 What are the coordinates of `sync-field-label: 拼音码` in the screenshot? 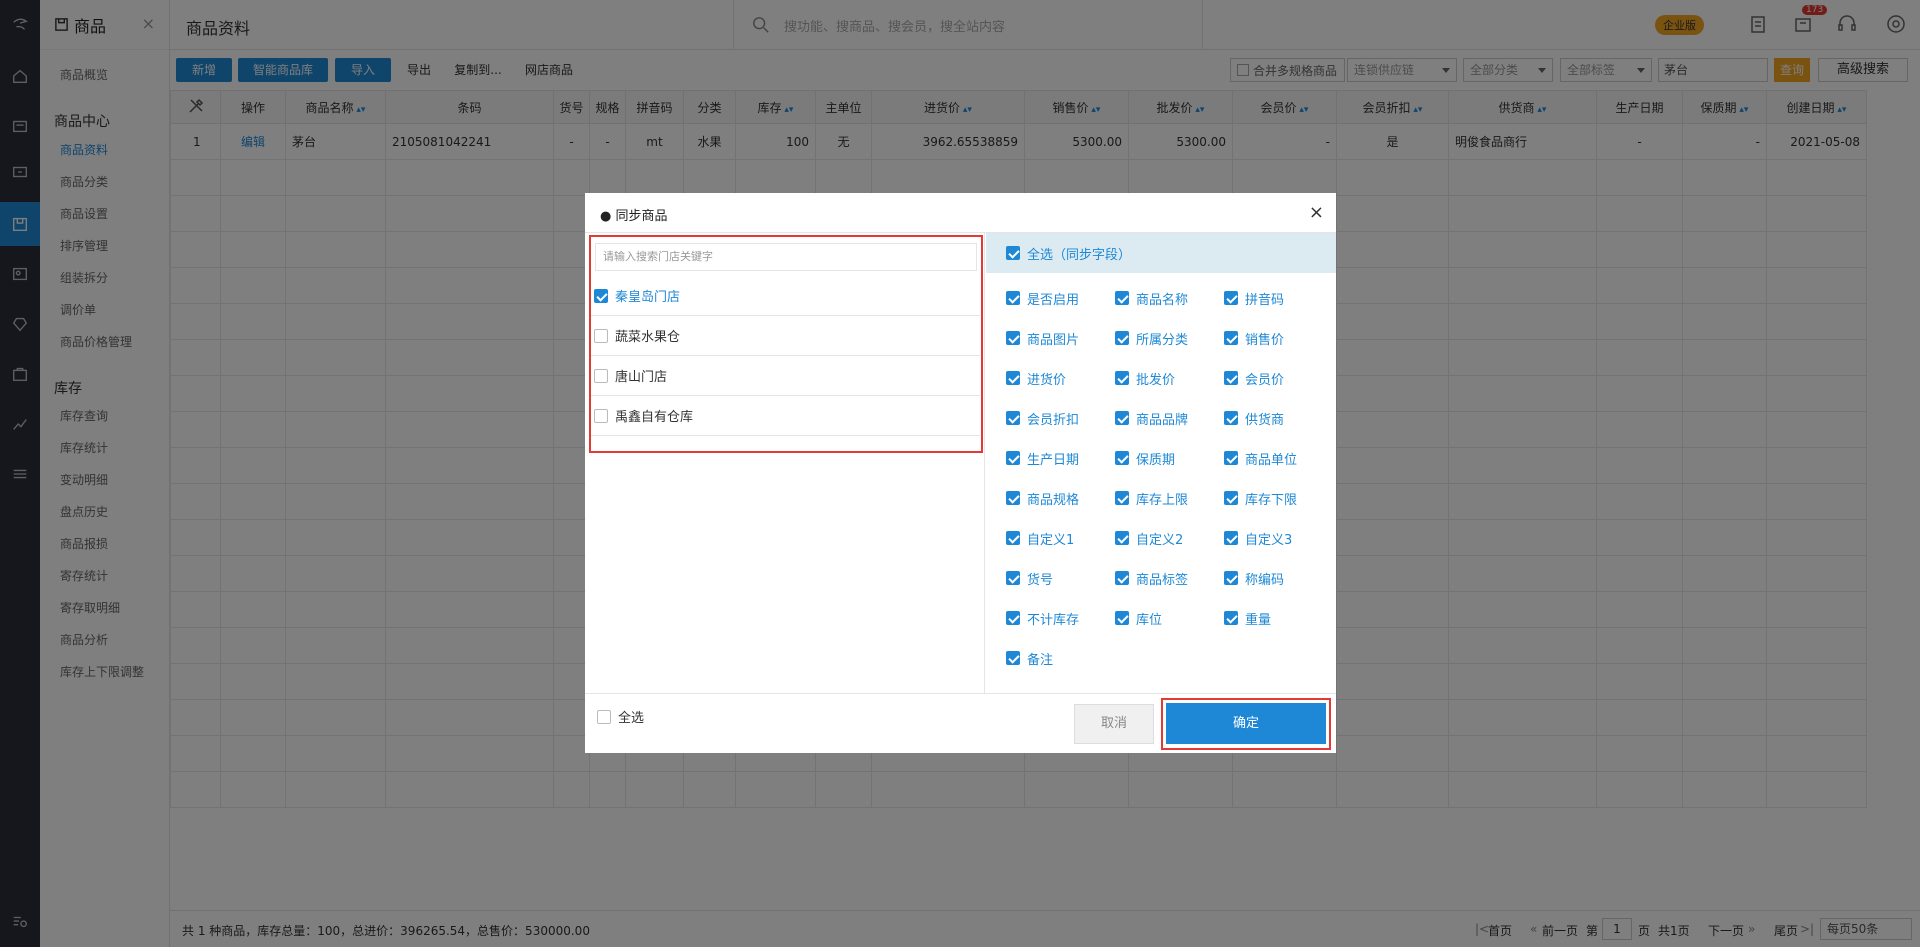 It's located at (1265, 300).